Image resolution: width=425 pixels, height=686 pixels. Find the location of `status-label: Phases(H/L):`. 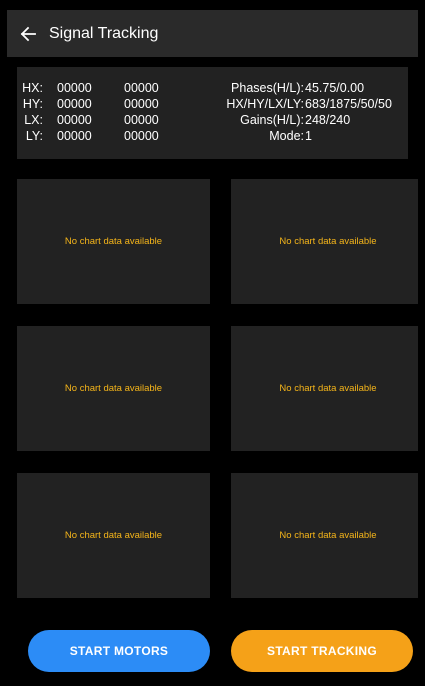

status-label: Phases(H/L): is located at coordinates (267, 88).